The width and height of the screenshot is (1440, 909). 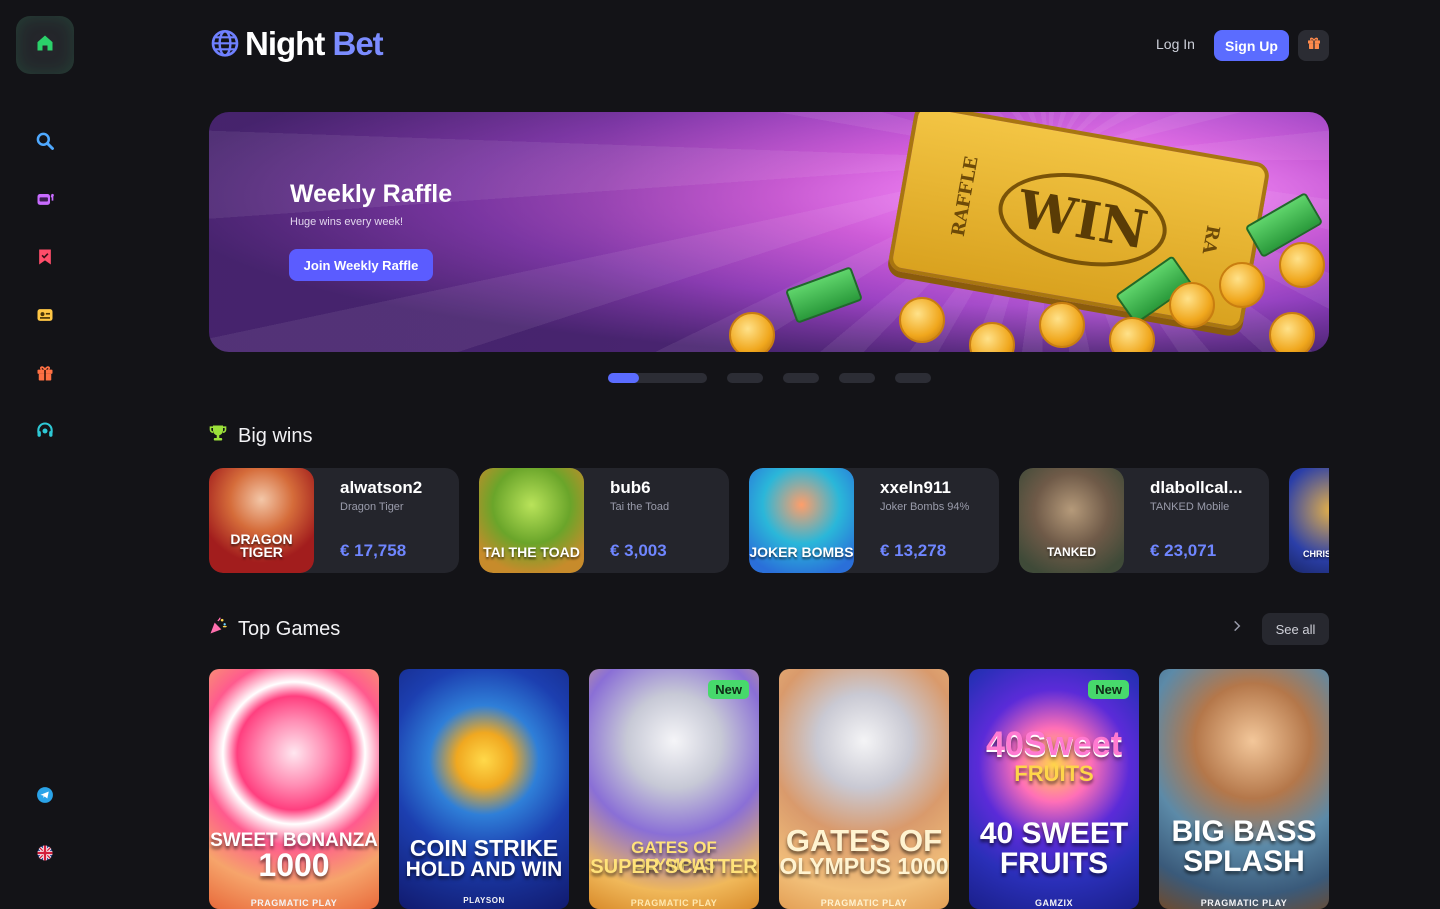 I want to click on top-header: Night Bet Log In Sign Up, so click(x=769, y=46).